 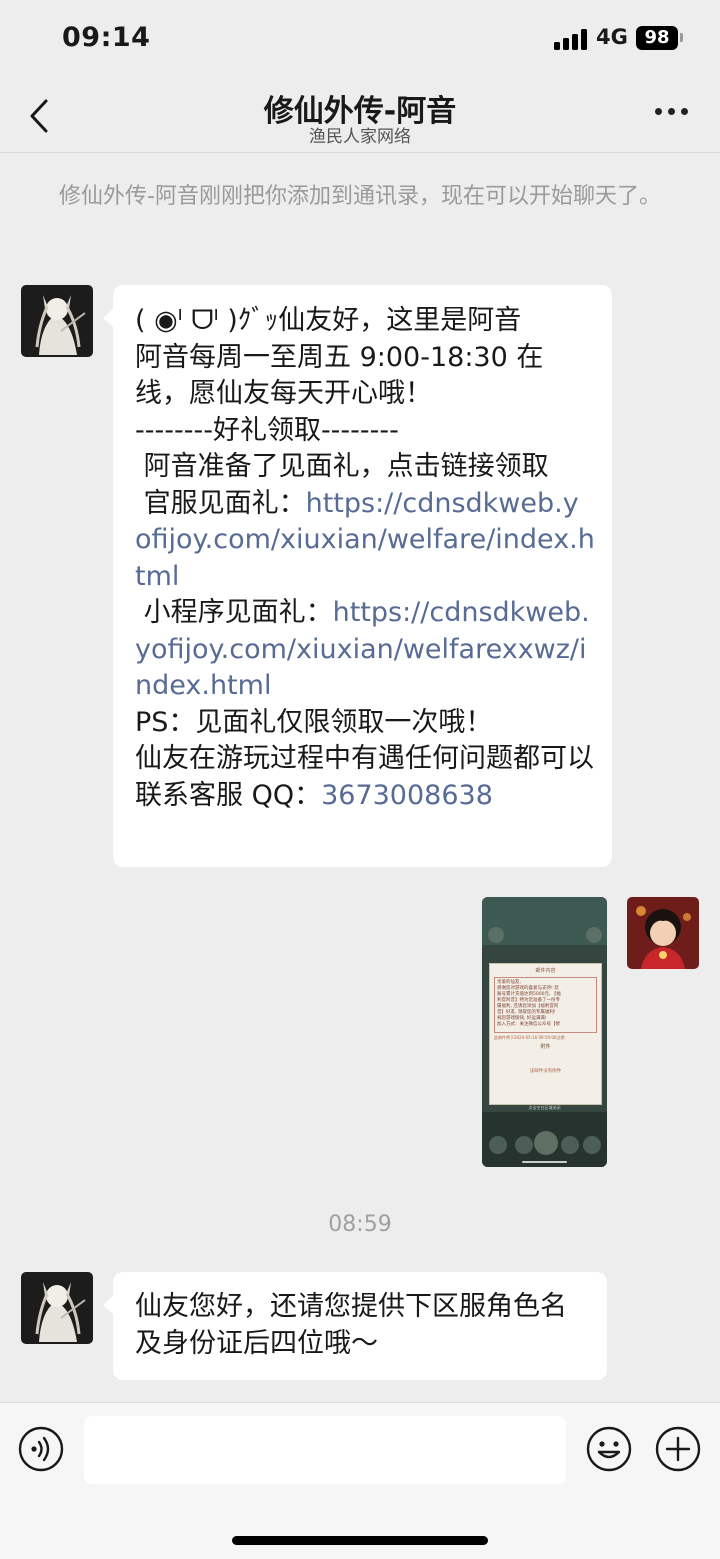 What do you see at coordinates (360, 152) in the screenshot?
I see `nav-divider` at bounding box center [360, 152].